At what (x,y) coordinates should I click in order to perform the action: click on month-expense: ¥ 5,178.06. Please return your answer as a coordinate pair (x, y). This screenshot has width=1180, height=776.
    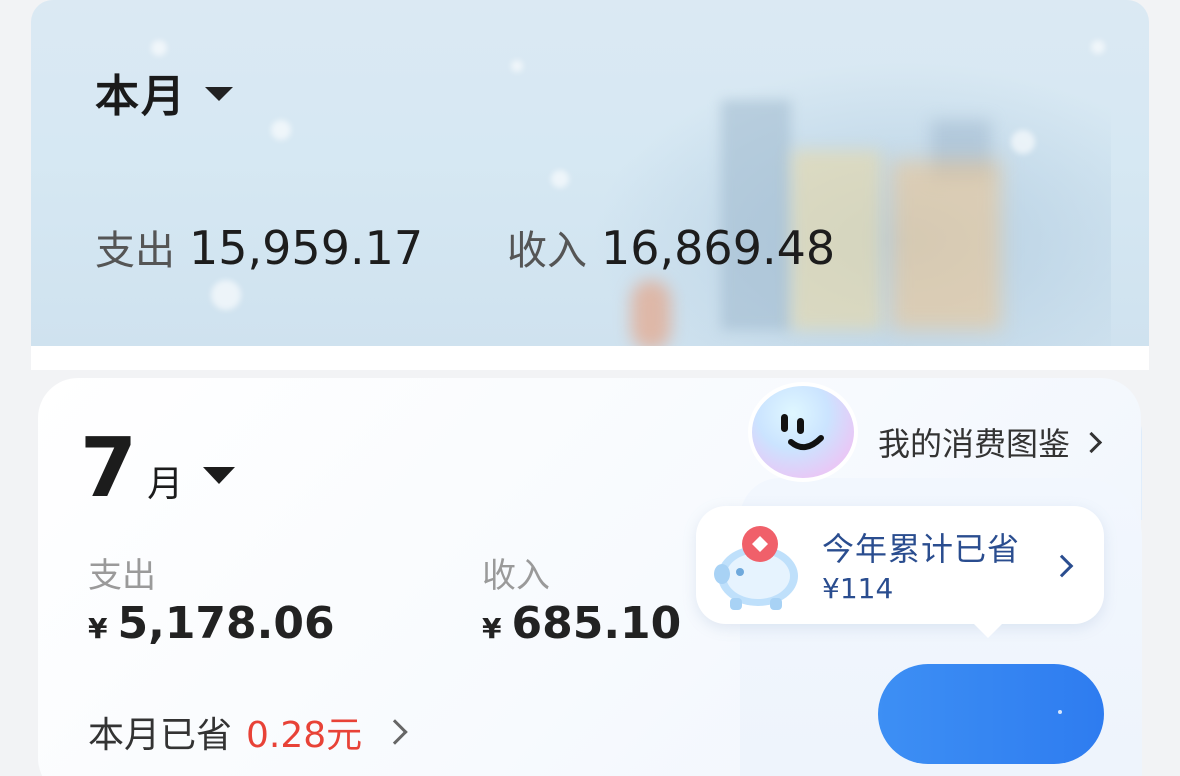
    Looking at the image, I should click on (211, 623).